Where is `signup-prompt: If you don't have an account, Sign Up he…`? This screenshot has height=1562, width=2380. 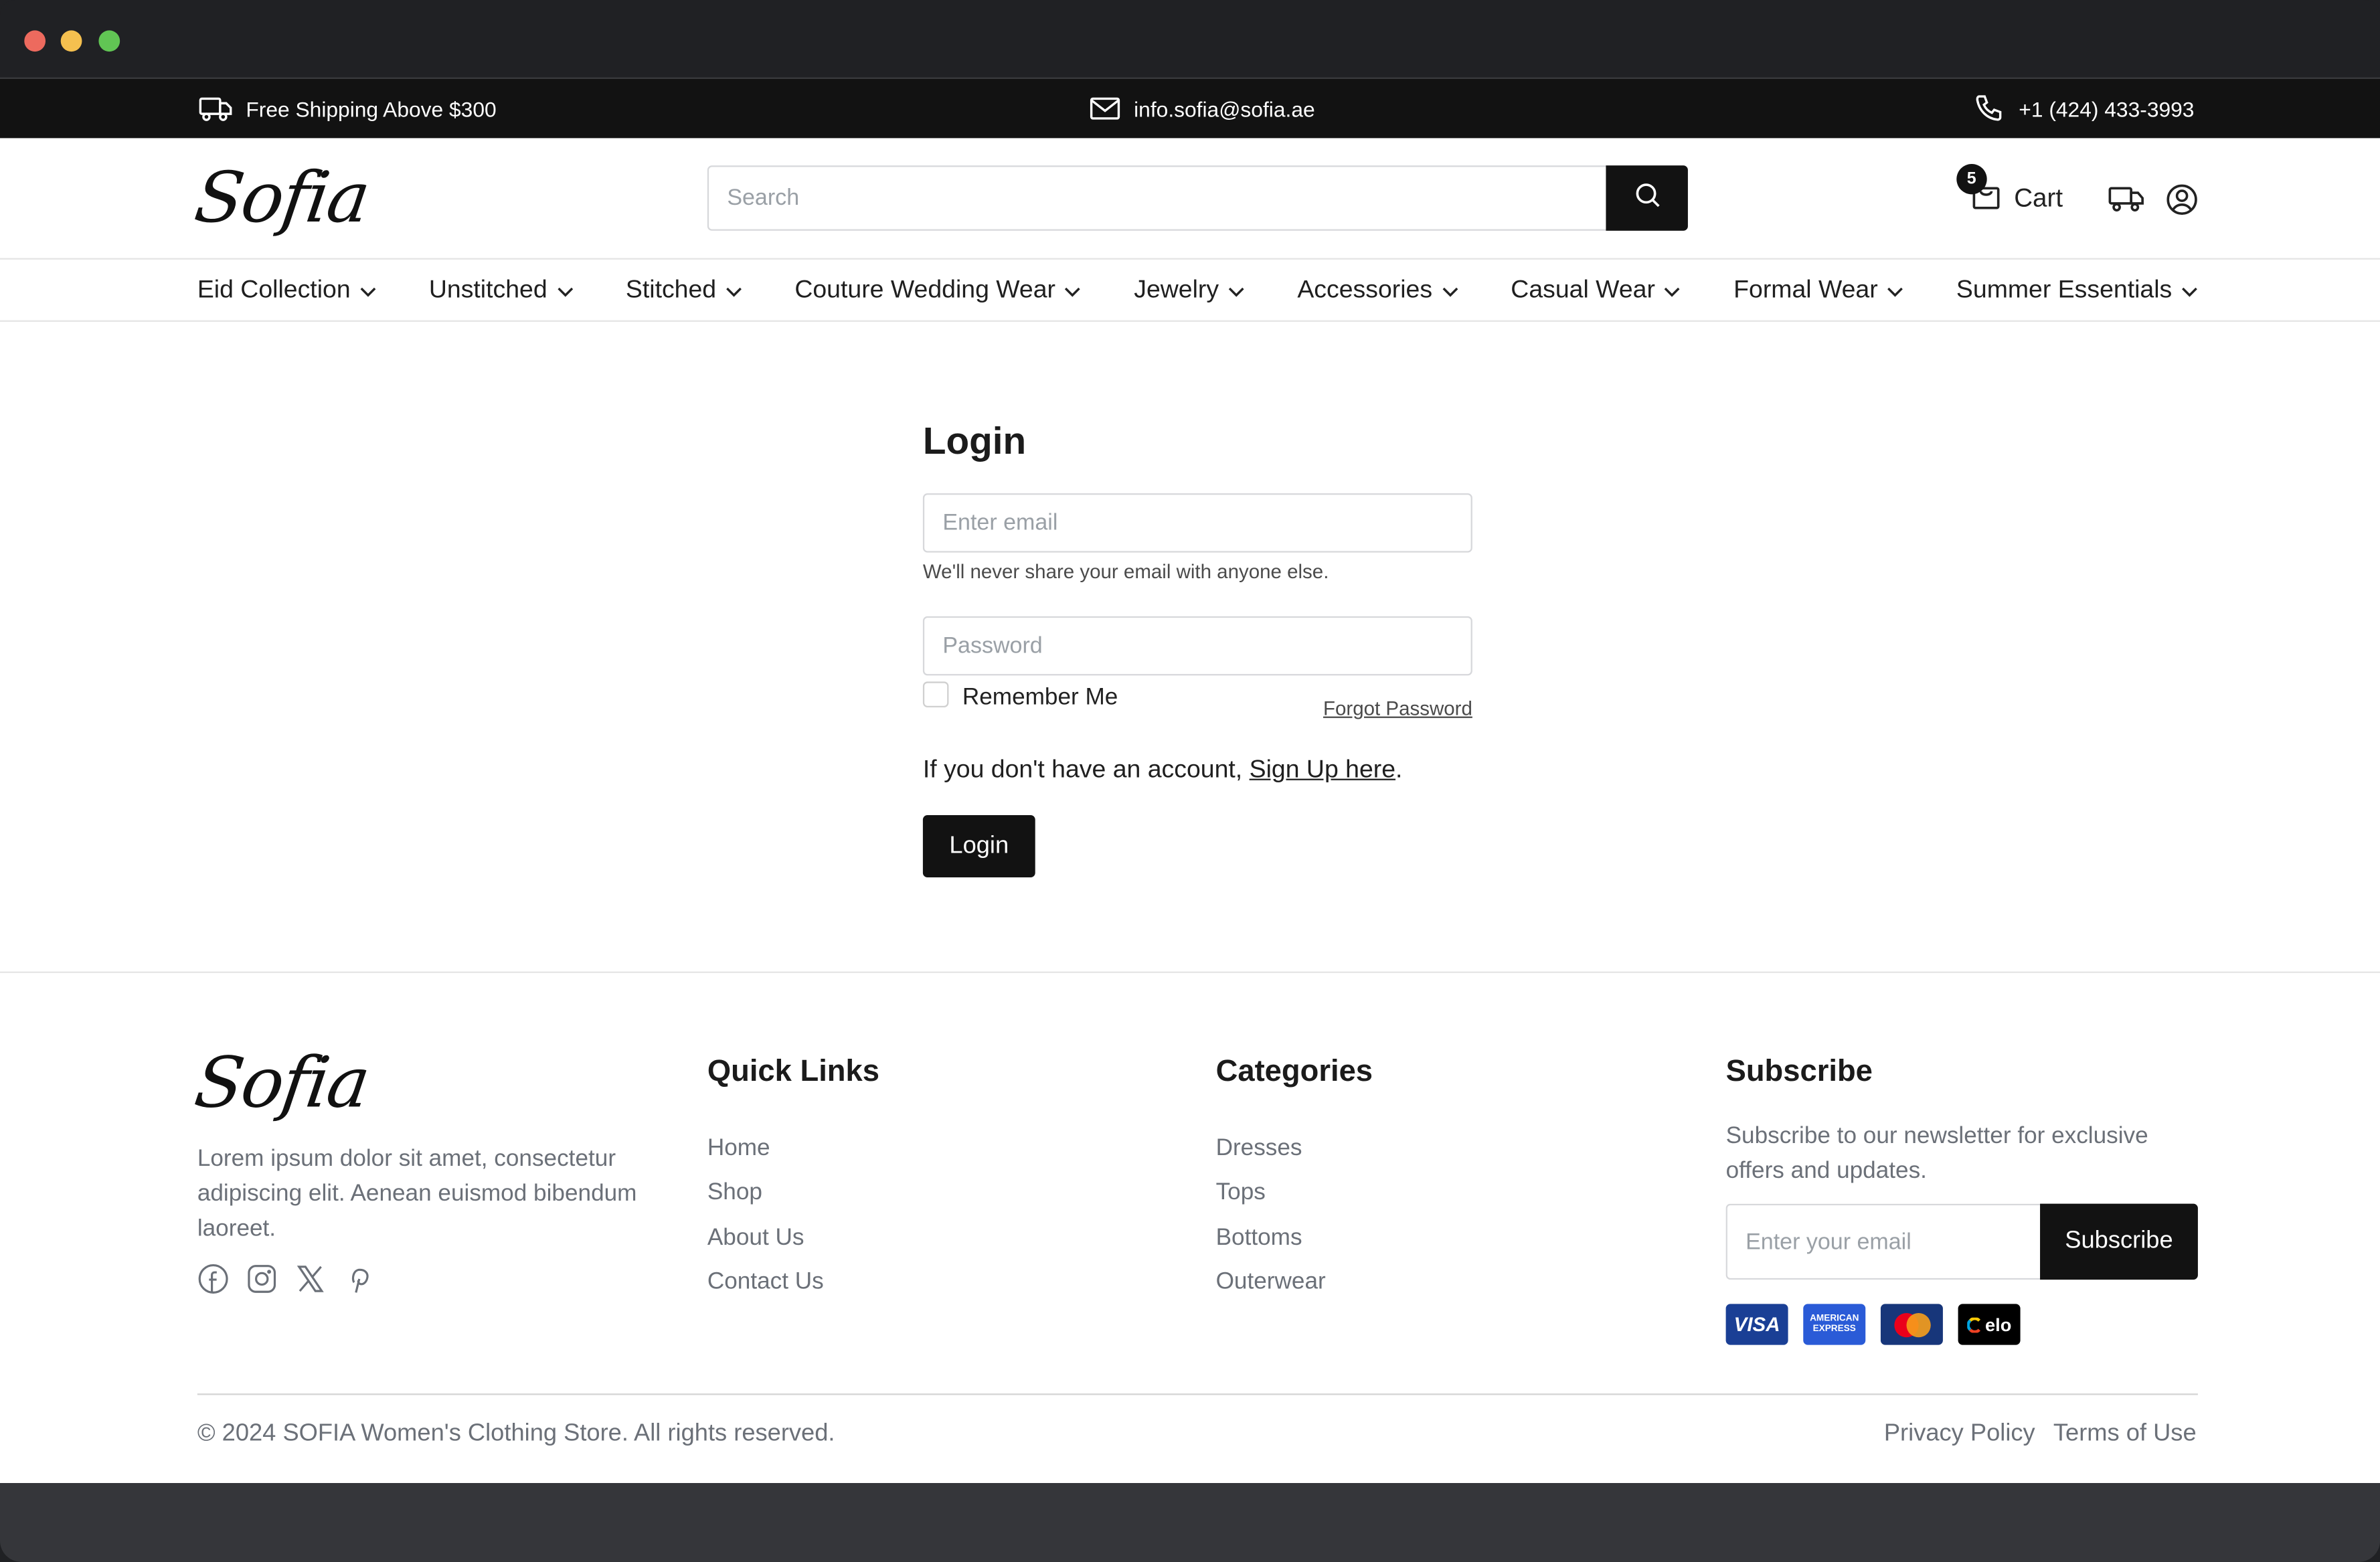 signup-prompt: If you don't have an account, Sign Up he… is located at coordinates (1163, 770).